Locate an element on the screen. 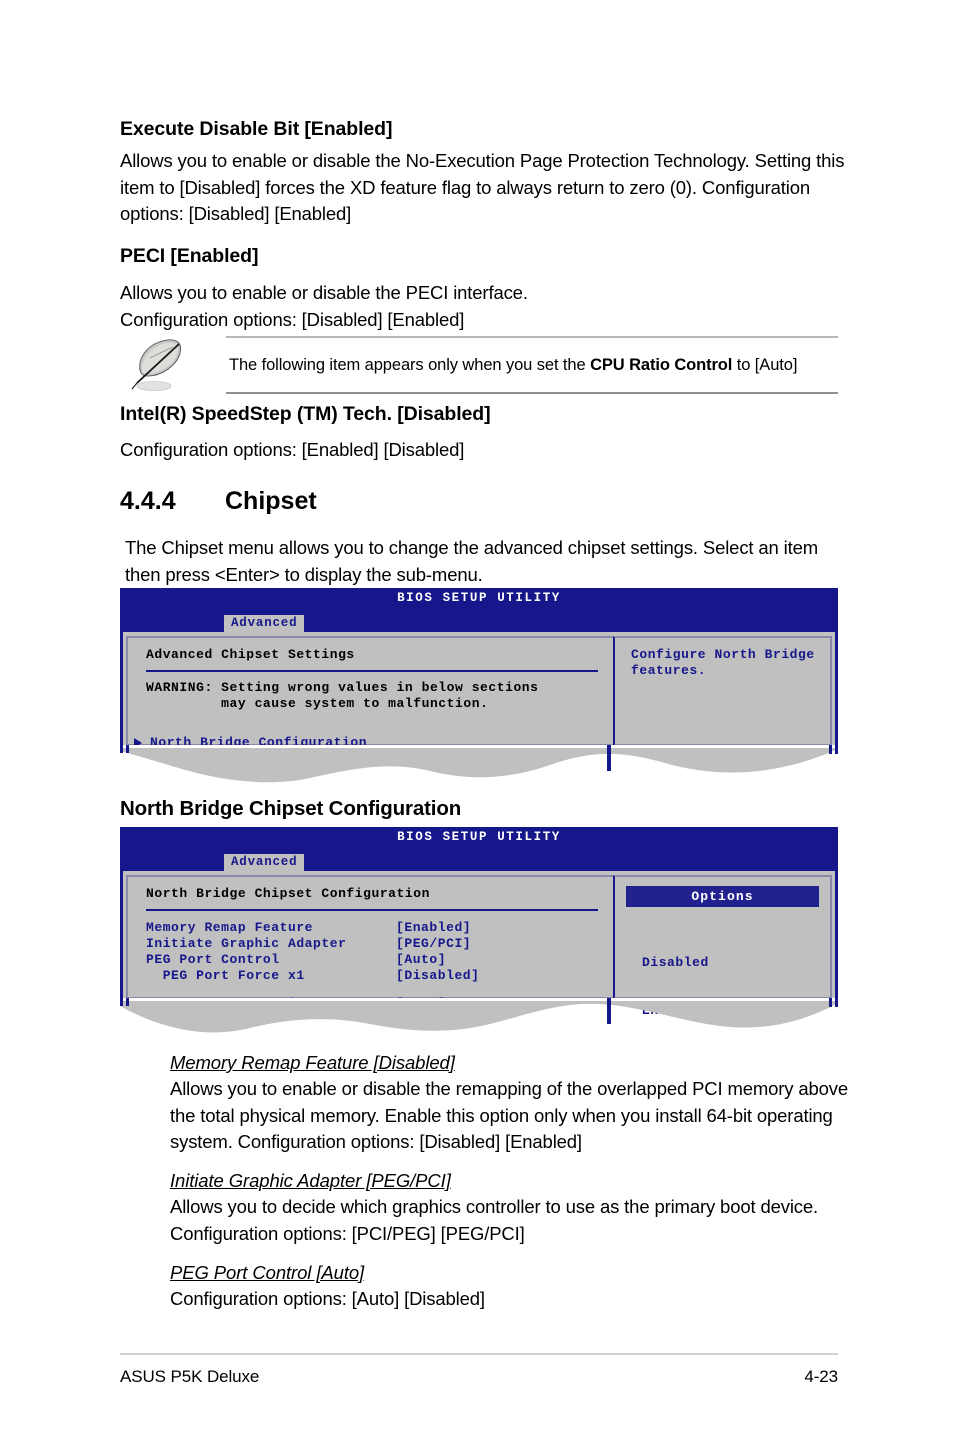 The image size is (954, 1438). bios2-options-header: Options is located at coordinates (722, 896).